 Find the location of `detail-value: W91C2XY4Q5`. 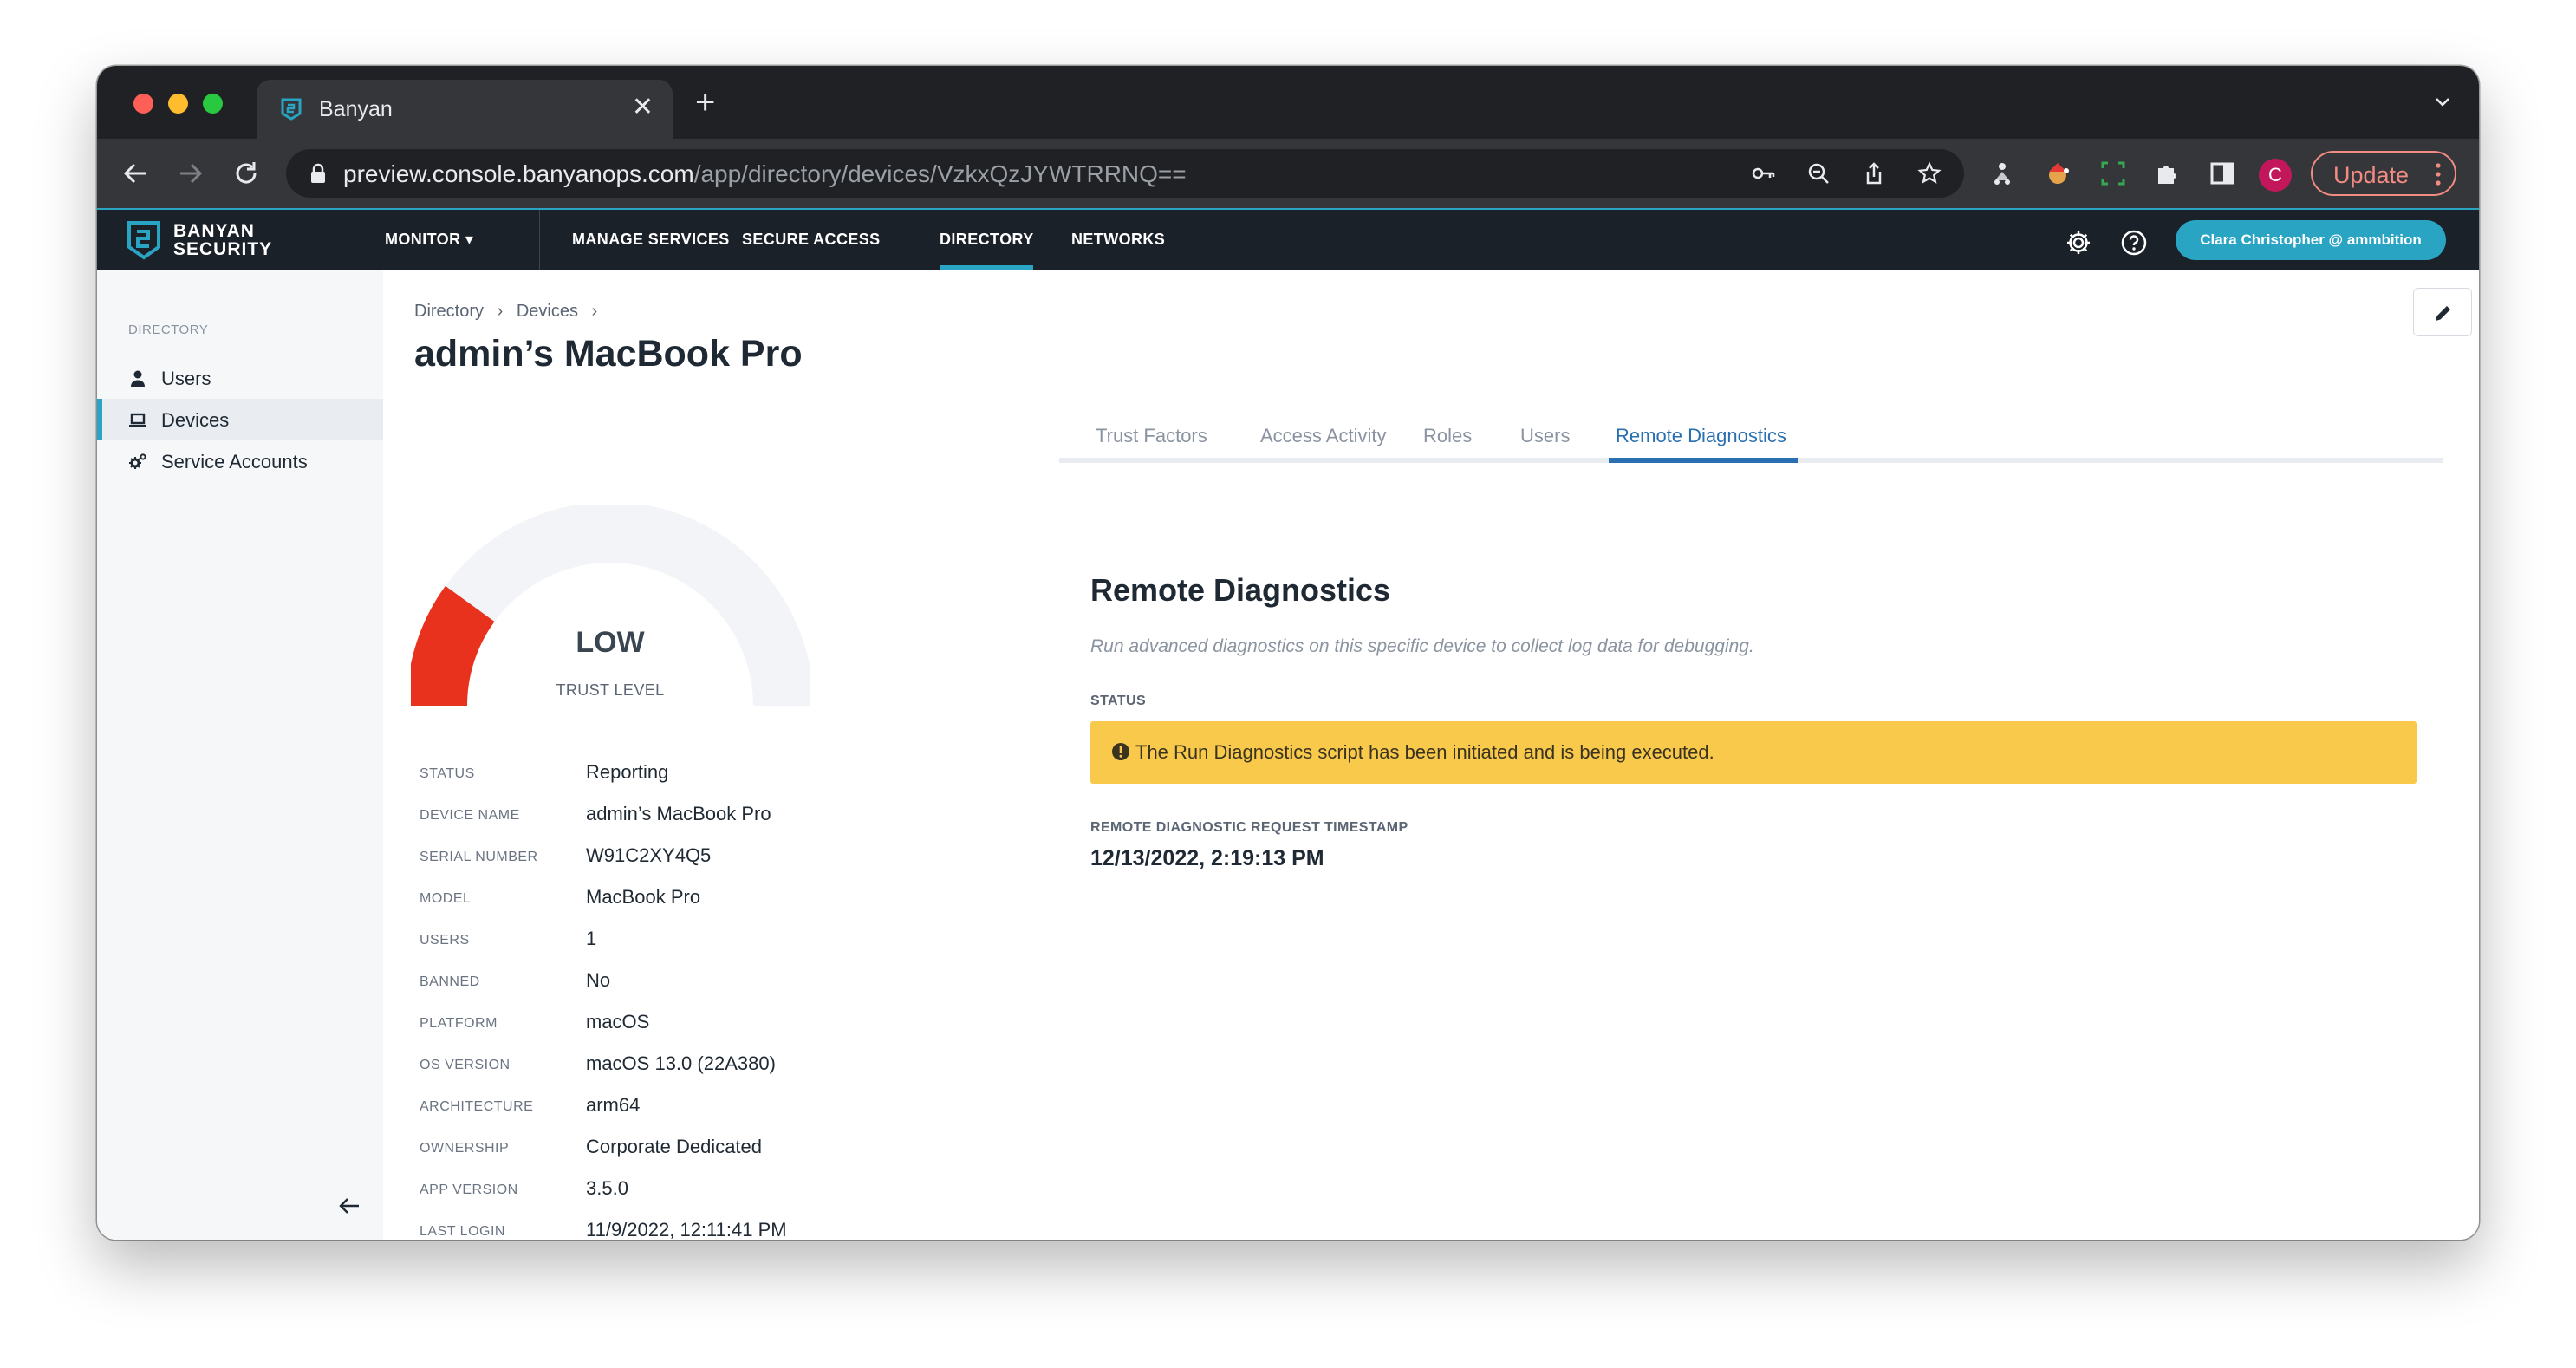

detail-value: W91C2XY4Q5 is located at coordinates (649, 855).